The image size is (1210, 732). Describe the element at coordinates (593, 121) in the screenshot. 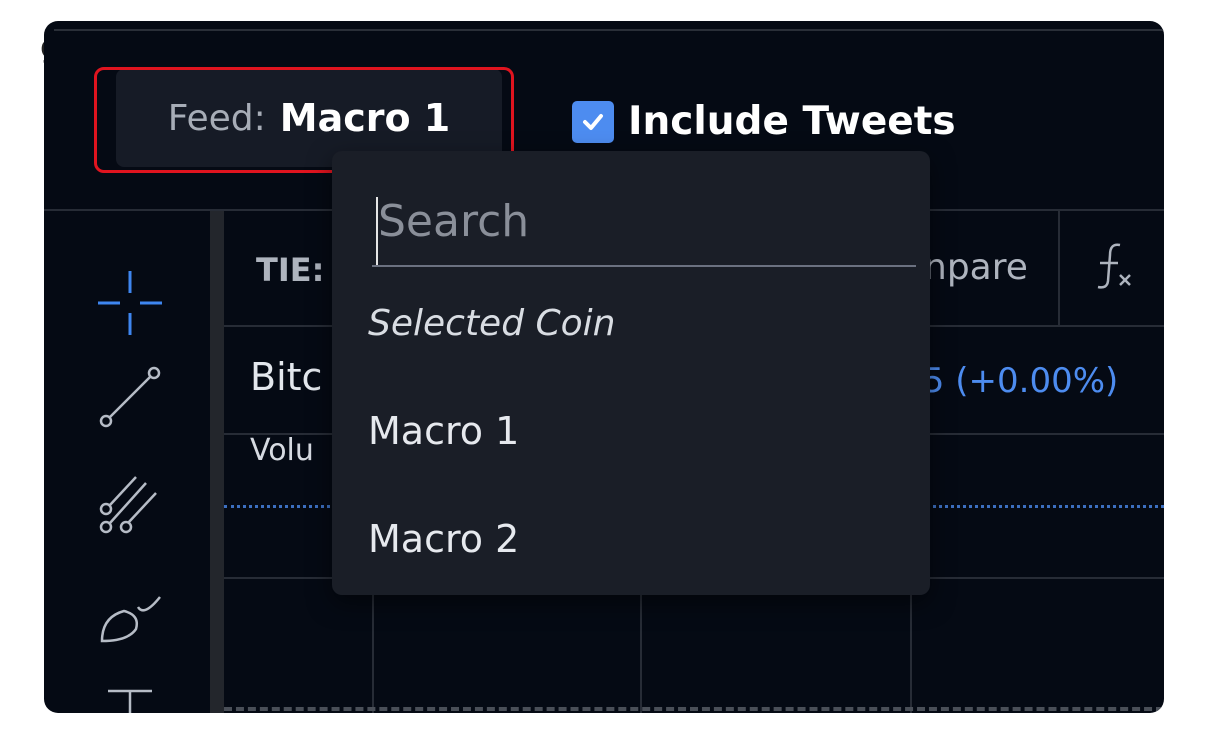

I see `checkbox-checked-icon` at that location.